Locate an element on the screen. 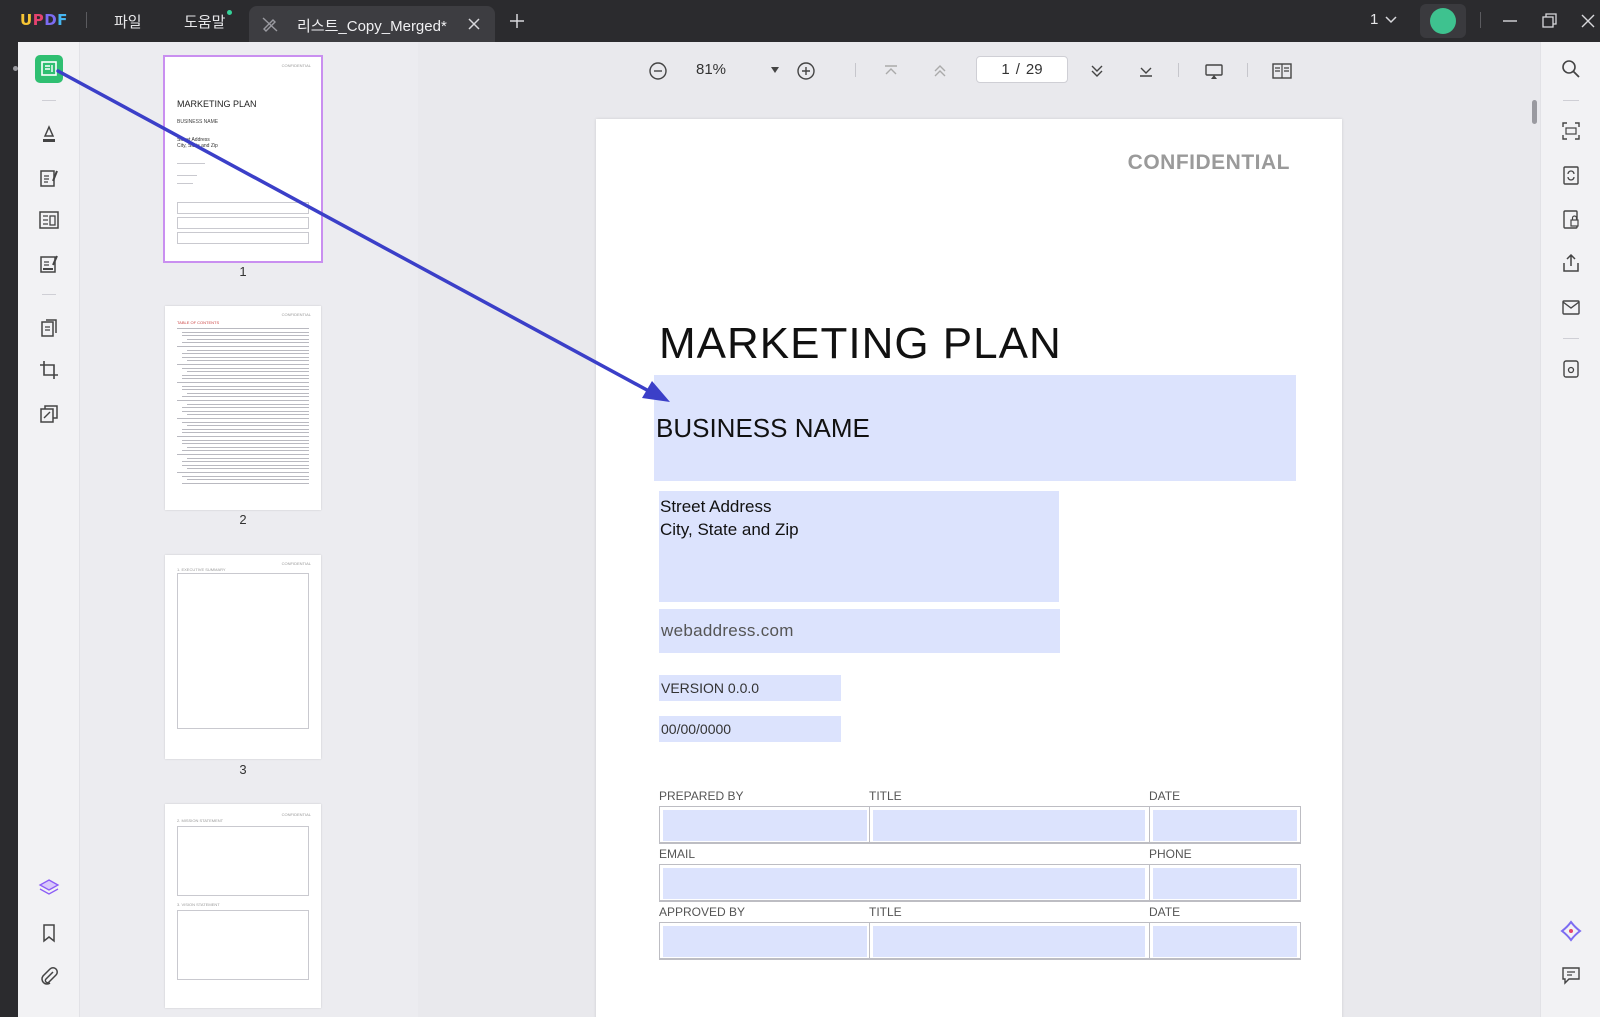  ocr-icon is located at coordinates (1571, 131).